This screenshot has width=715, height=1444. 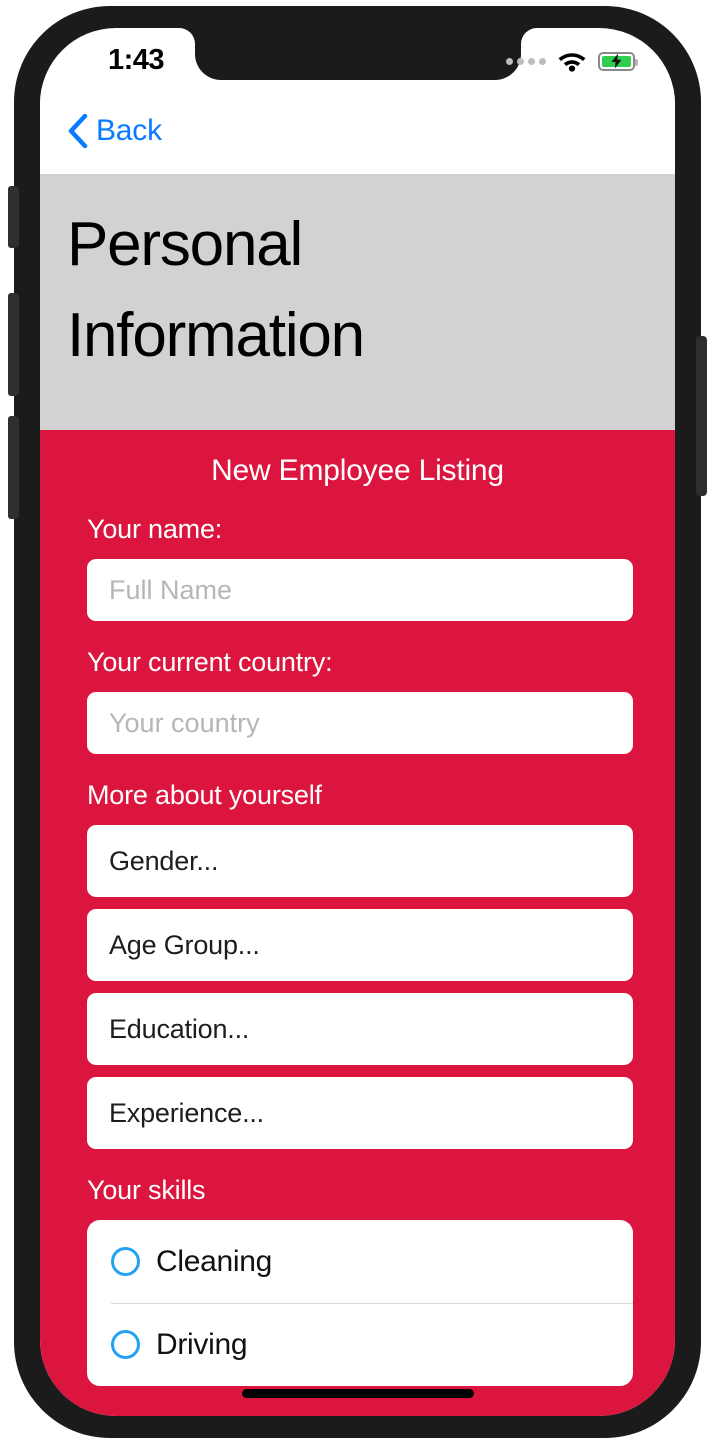 What do you see at coordinates (360, 1261) in the screenshot?
I see `skill-row: Cleaning` at bounding box center [360, 1261].